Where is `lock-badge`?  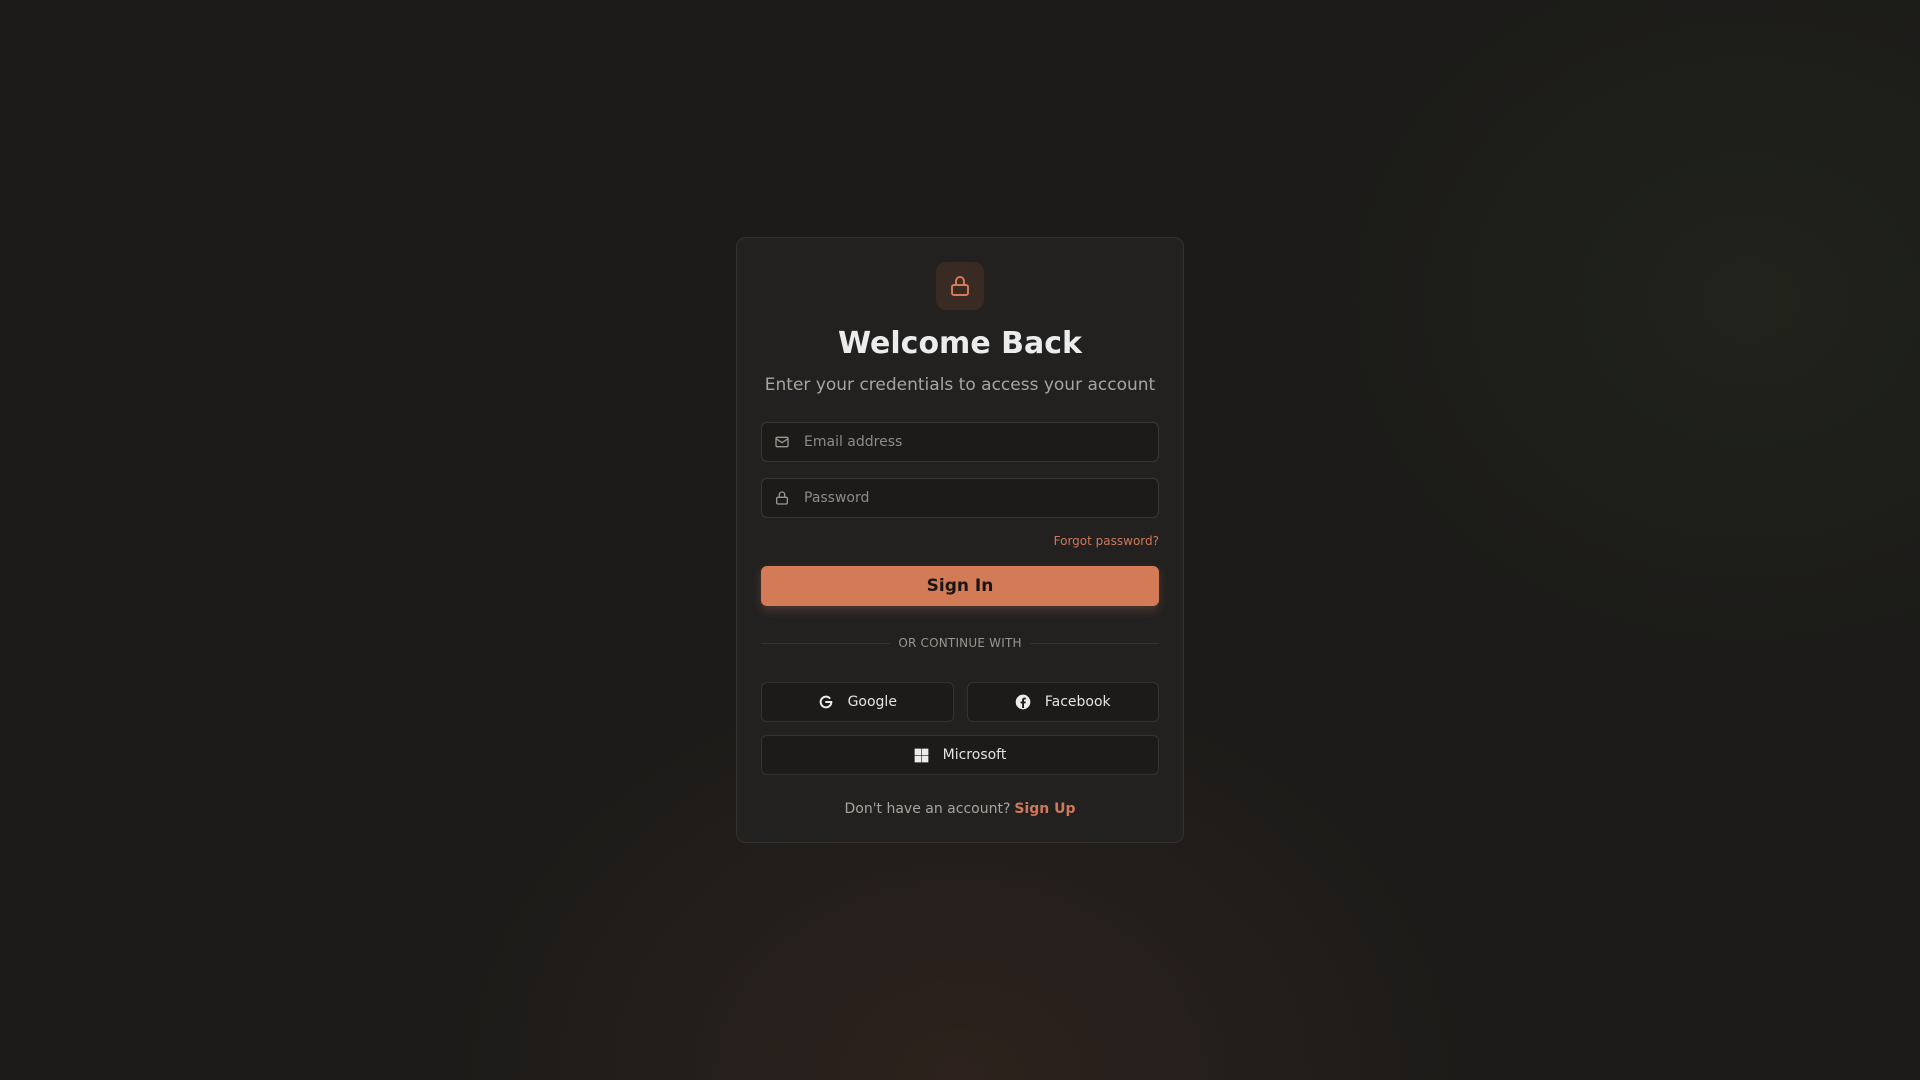
lock-badge is located at coordinates (960, 286).